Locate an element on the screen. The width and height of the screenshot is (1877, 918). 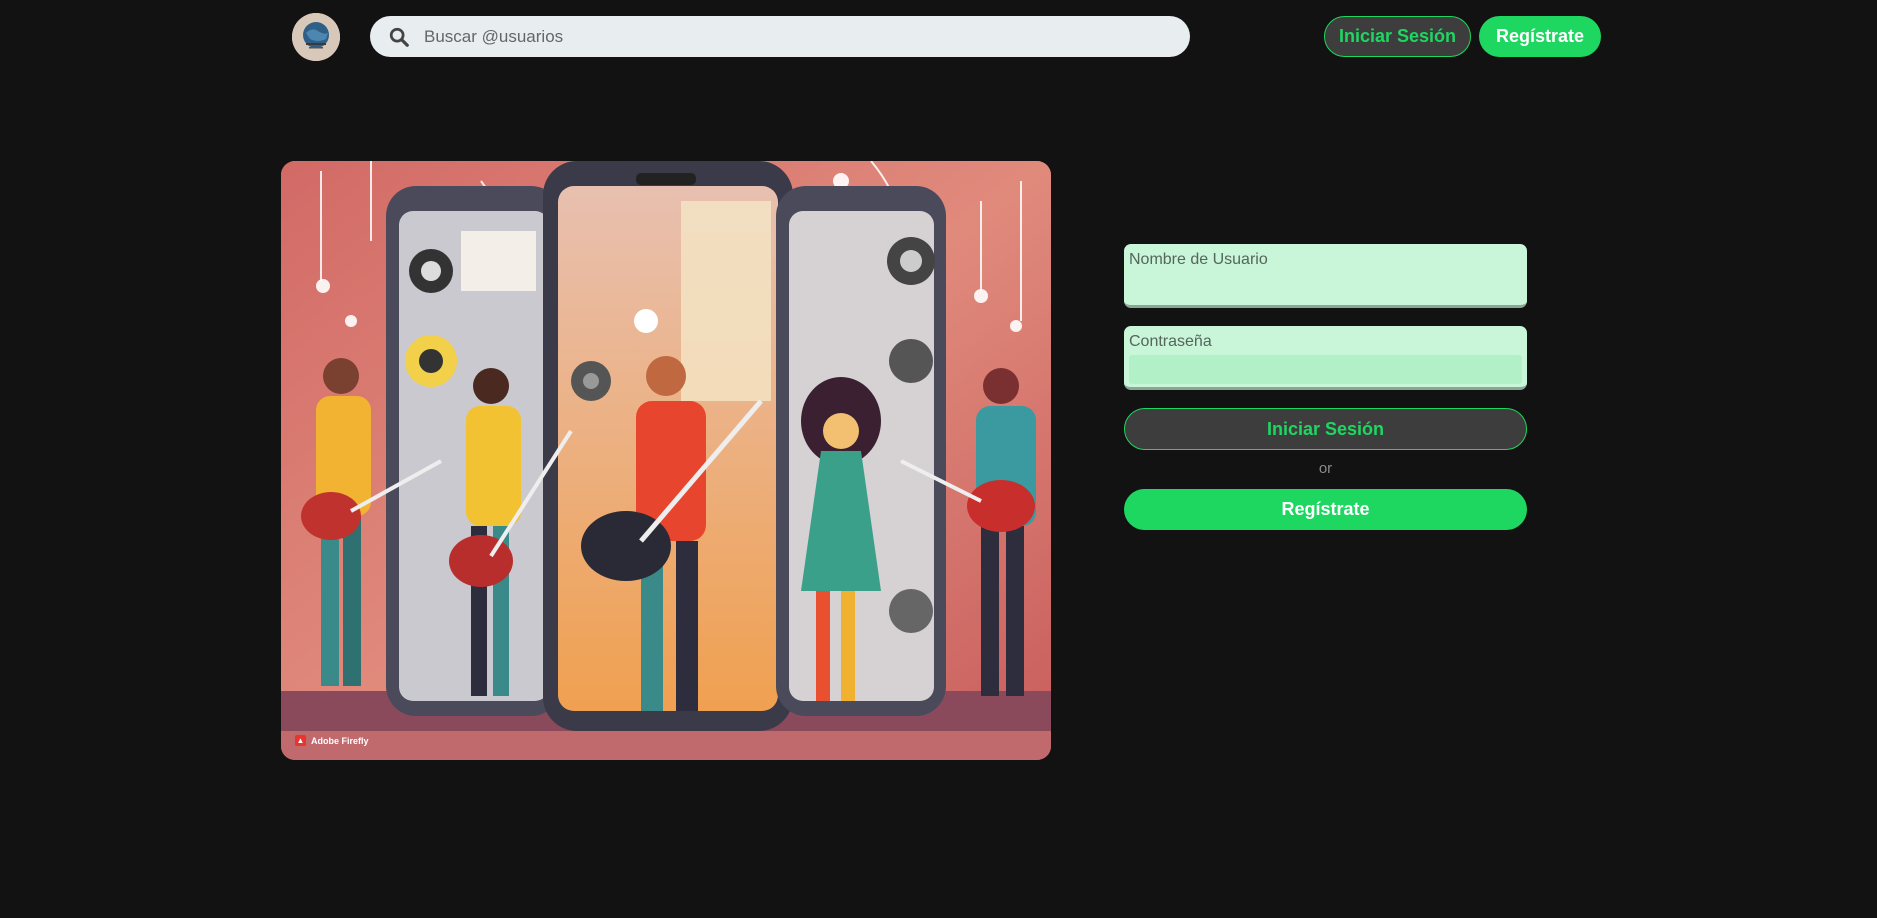
search-bar is located at coordinates (780, 36).